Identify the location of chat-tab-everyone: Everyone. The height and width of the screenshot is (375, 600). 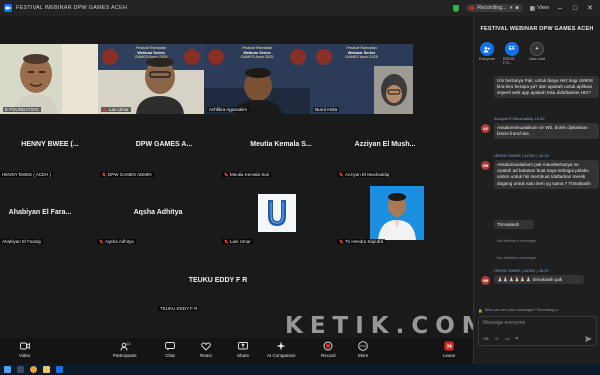
(487, 53).